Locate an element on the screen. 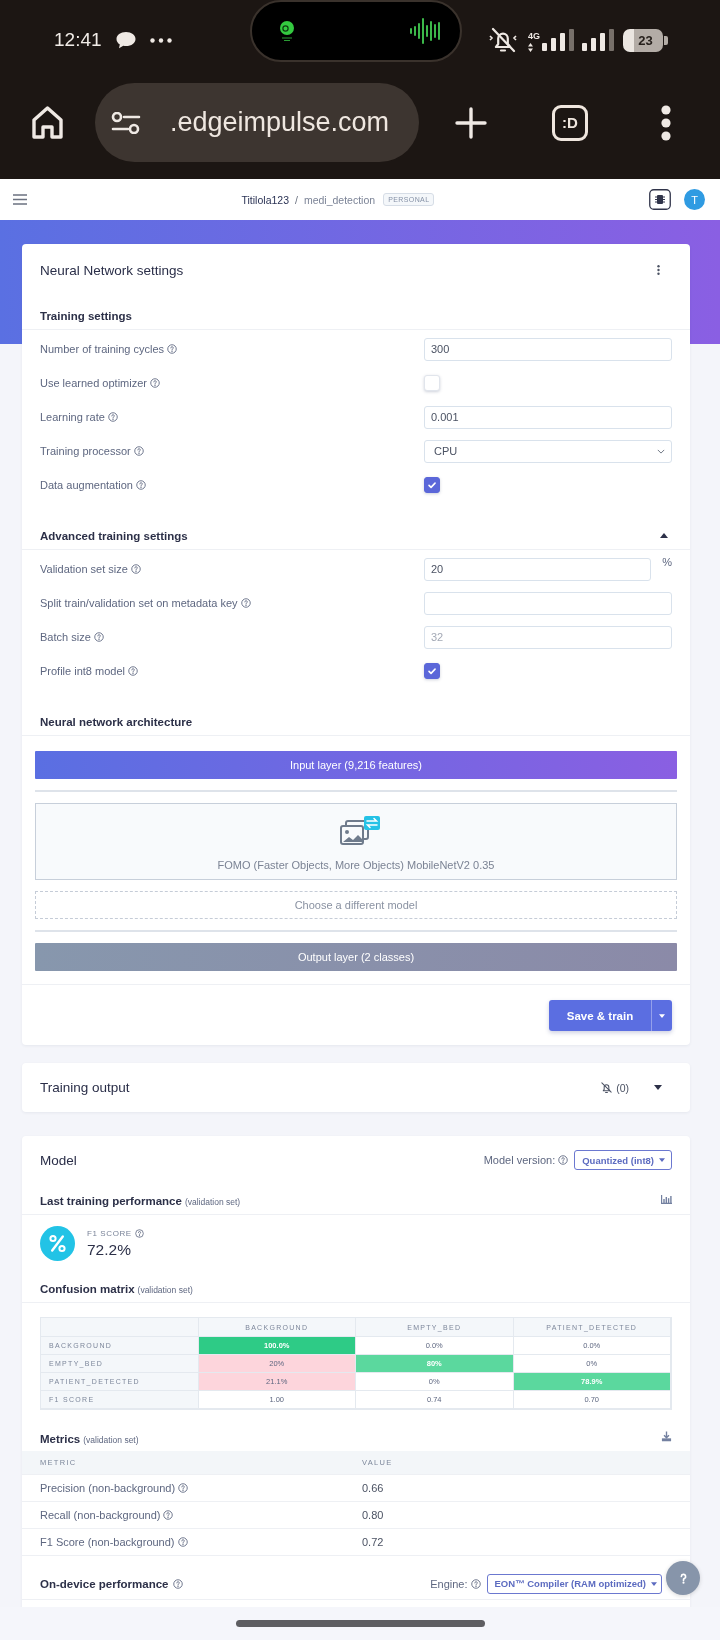  card-title: Neural Network settings is located at coordinates (112, 270).